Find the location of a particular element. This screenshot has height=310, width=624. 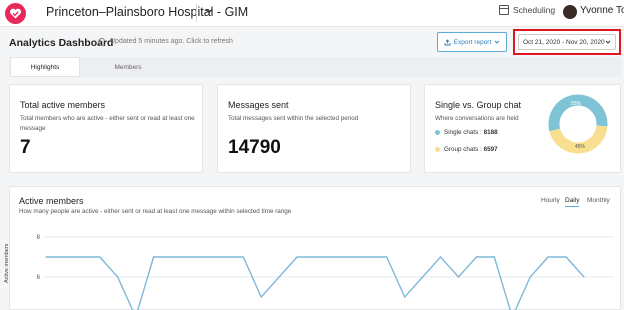

export-report-button: Export report is located at coordinates (472, 42).